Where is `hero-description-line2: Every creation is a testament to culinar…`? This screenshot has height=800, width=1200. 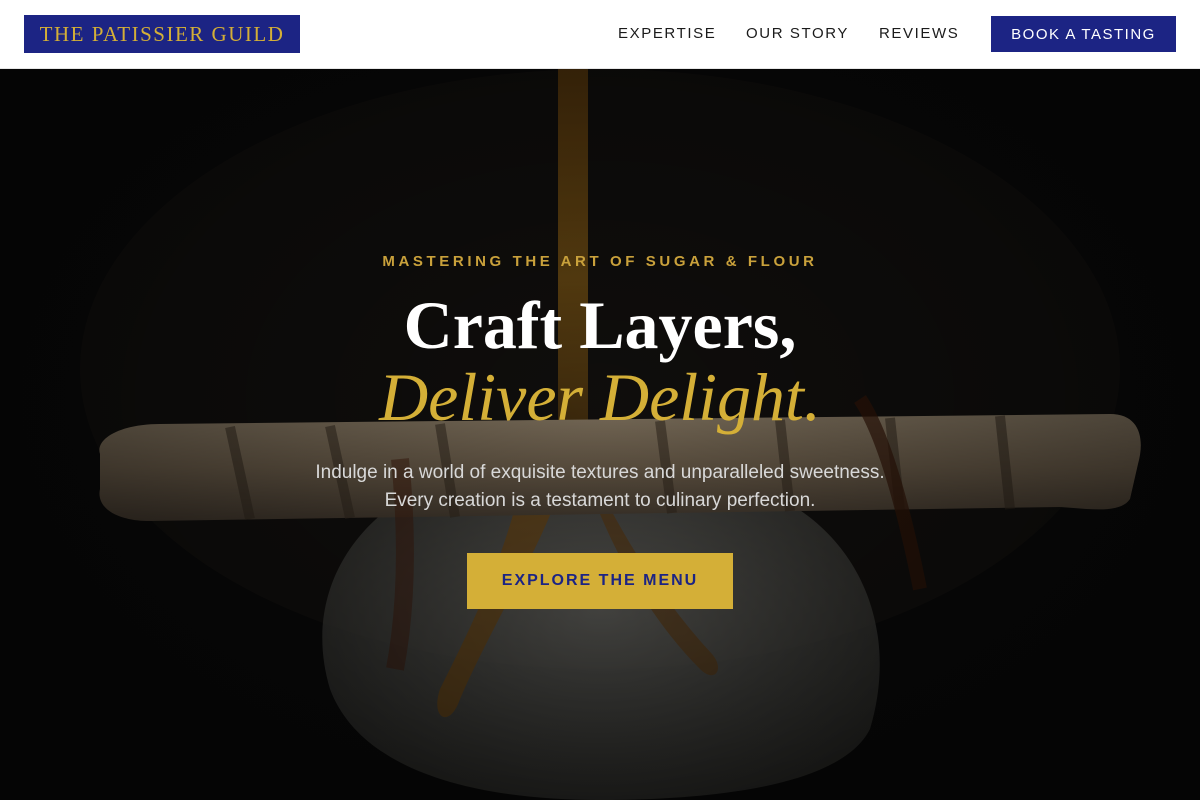 hero-description-line2: Every creation is a testament to culinar… is located at coordinates (600, 500).